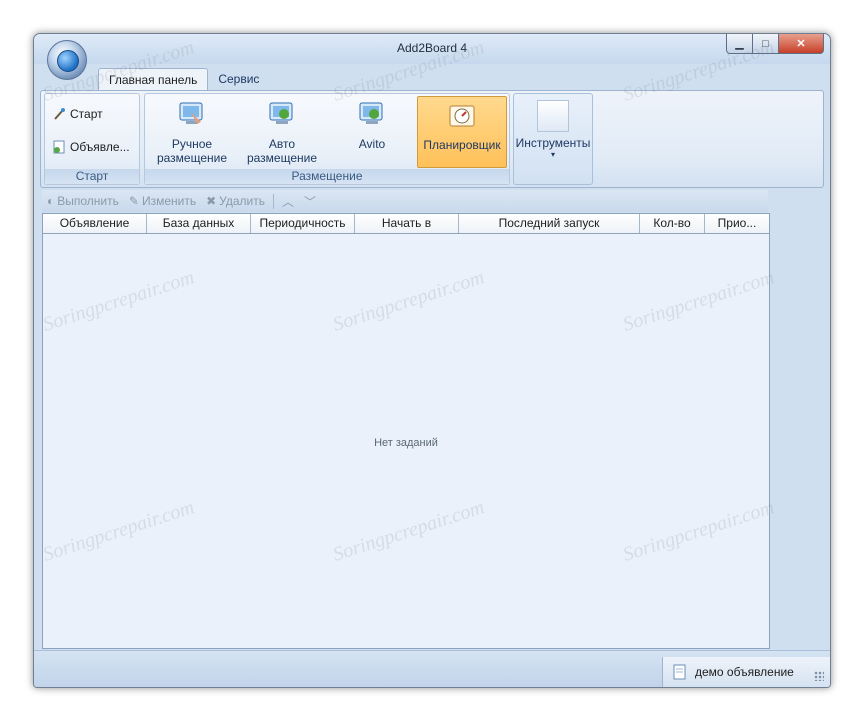 Image resolution: width=864 pixels, height=720 pixels. I want to click on delete-label: Удалить, so click(242, 201).